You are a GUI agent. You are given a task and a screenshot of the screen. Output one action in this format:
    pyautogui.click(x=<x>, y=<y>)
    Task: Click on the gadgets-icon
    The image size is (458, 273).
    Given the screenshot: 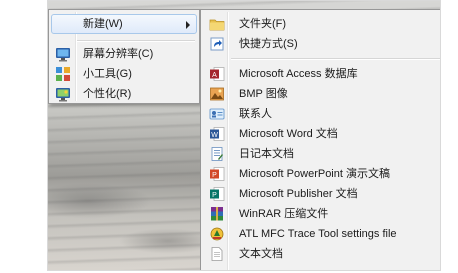 What is the action you would take?
    pyautogui.click(x=63, y=74)
    